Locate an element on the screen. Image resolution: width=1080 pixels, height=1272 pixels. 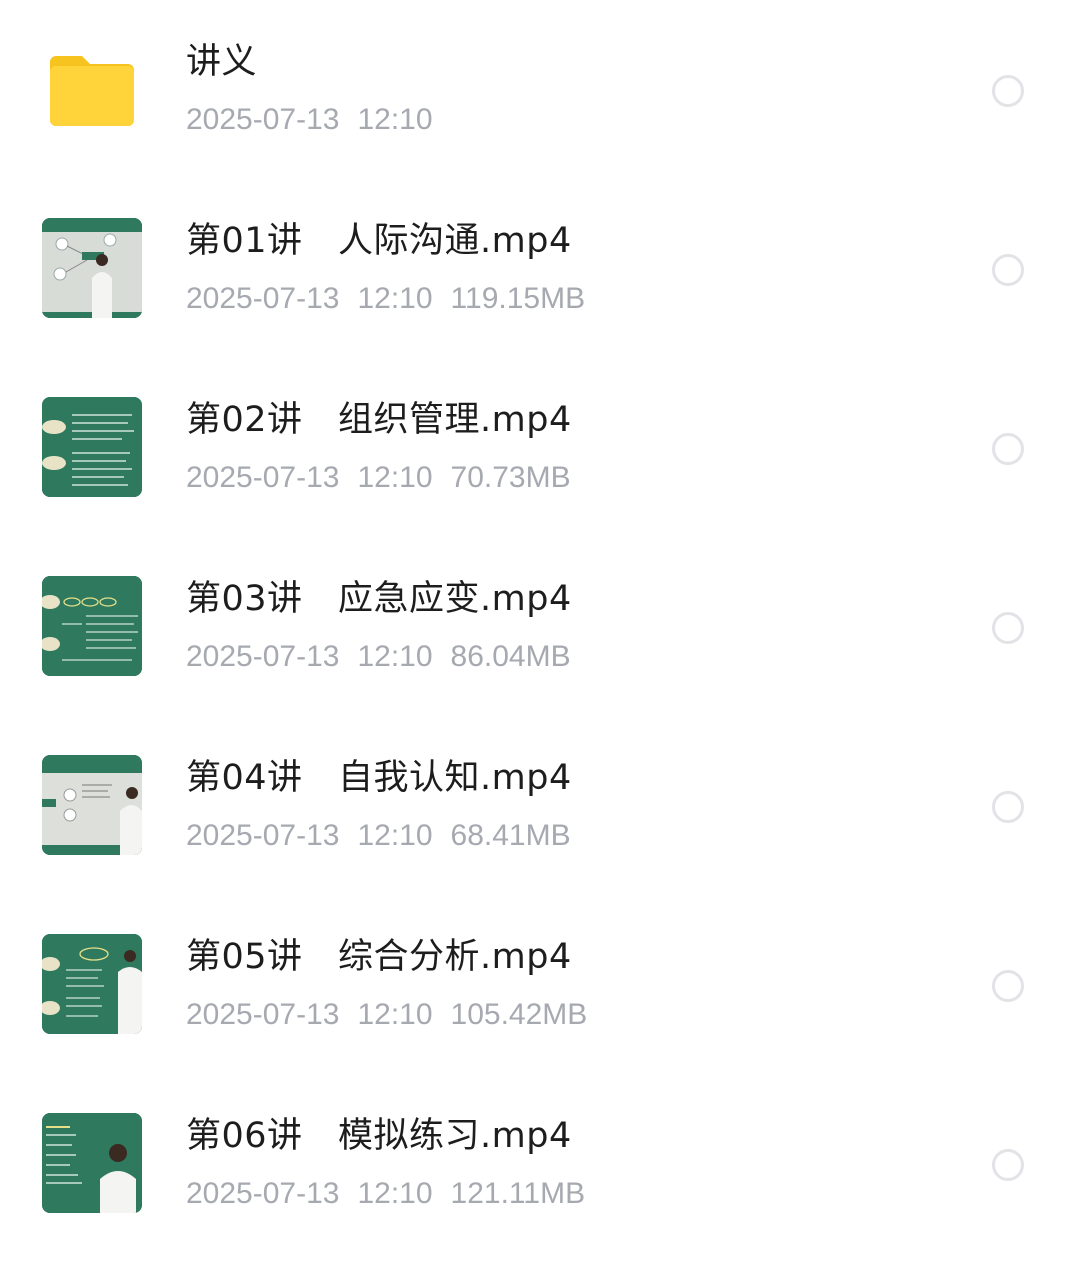
file-name: 第04讲 自我认知.mp4 is located at coordinates (379, 778).